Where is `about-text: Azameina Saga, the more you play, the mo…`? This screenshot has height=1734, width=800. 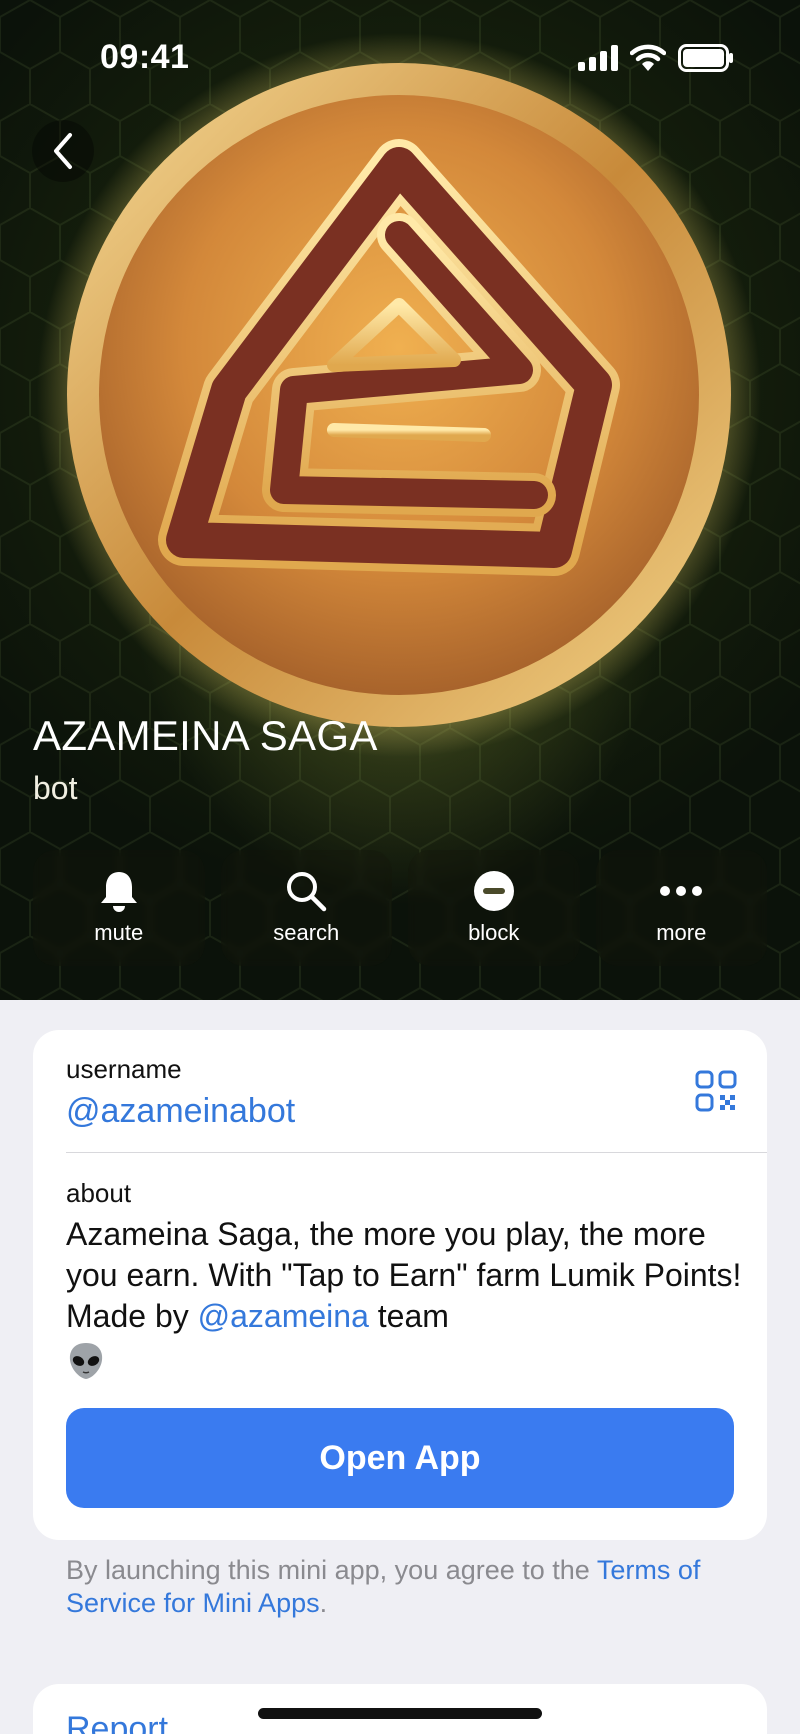 about-text: Azameina Saga, the more you play, the mo… is located at coordinates (406, 1298).